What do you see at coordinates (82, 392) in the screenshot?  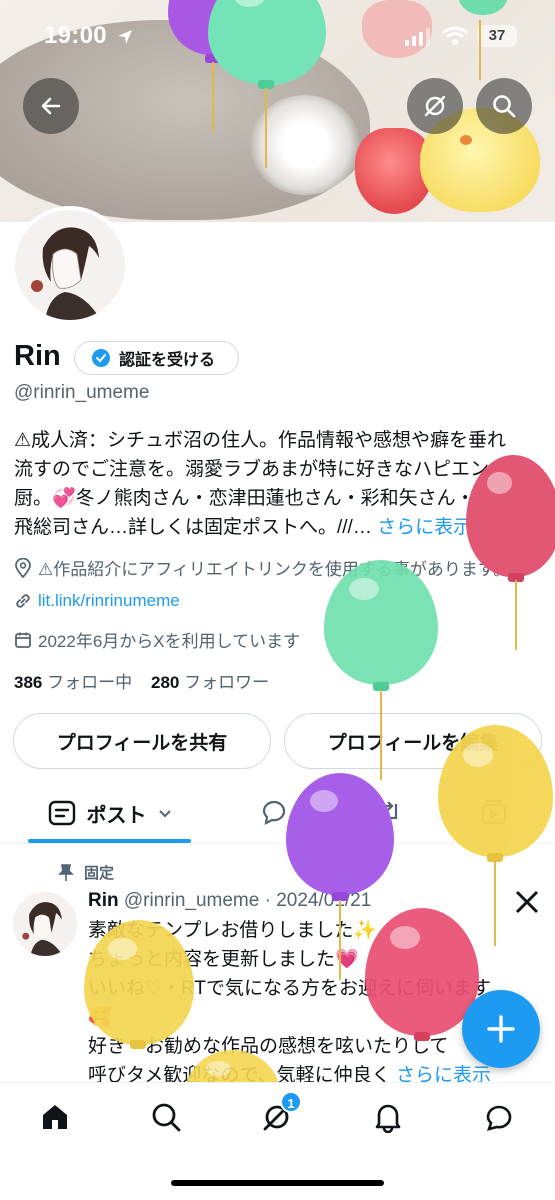 I see `profile-handle: @rinrin_umeme` at bounding box center [82, 392].